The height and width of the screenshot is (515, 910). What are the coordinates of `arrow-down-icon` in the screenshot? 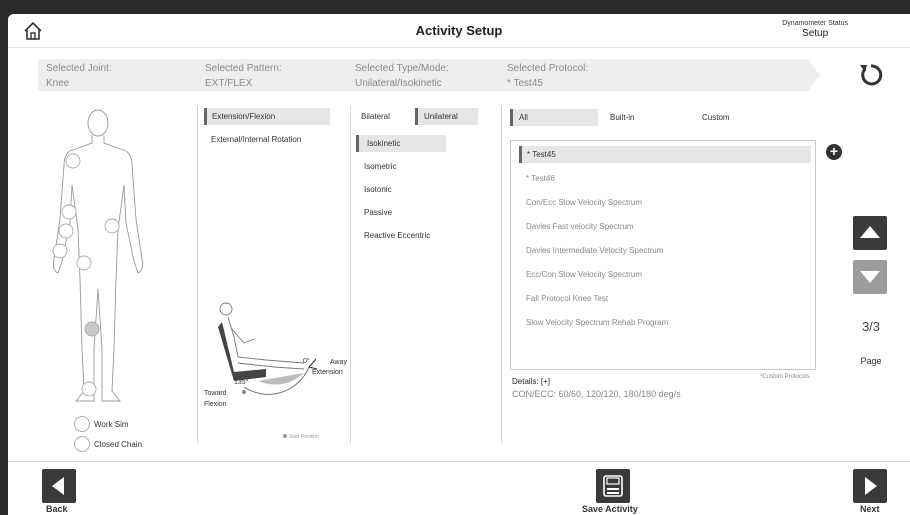 It's located at (870, 277).